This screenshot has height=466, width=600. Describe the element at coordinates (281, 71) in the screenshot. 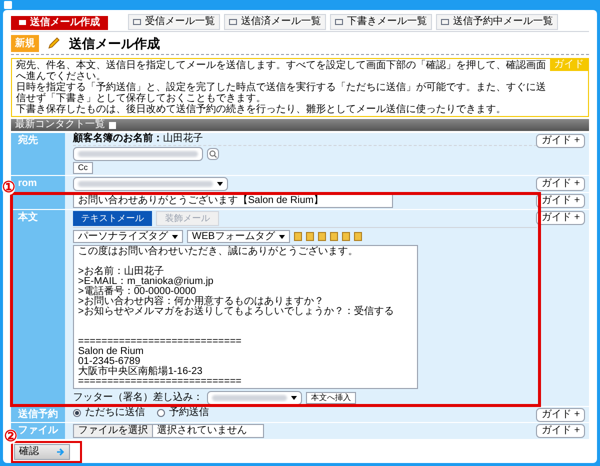

I see `notice-text: 宛先、件名、本文、送信日を指定してメールを送信します。すべてを設定して画面下部の「確認」を押して、確認画面へ進んでください。` at that location.